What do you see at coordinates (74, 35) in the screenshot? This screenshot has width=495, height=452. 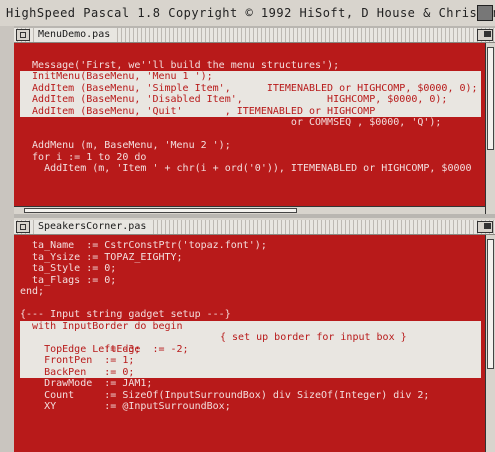 I see `window-title: MenuDemo.pas` at bounding box center [74, 35].